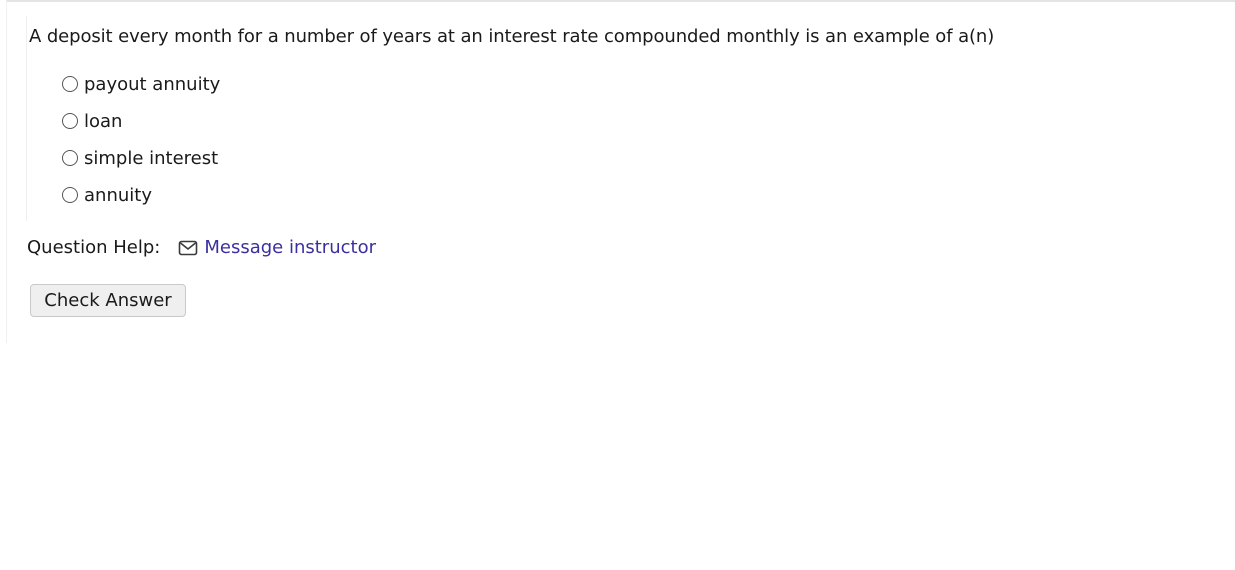 This screenshot has width=1235, height=570. Describe the element at coordinates (152, 84) in the screenshot. I see `option-label: payout annuity` at that location.